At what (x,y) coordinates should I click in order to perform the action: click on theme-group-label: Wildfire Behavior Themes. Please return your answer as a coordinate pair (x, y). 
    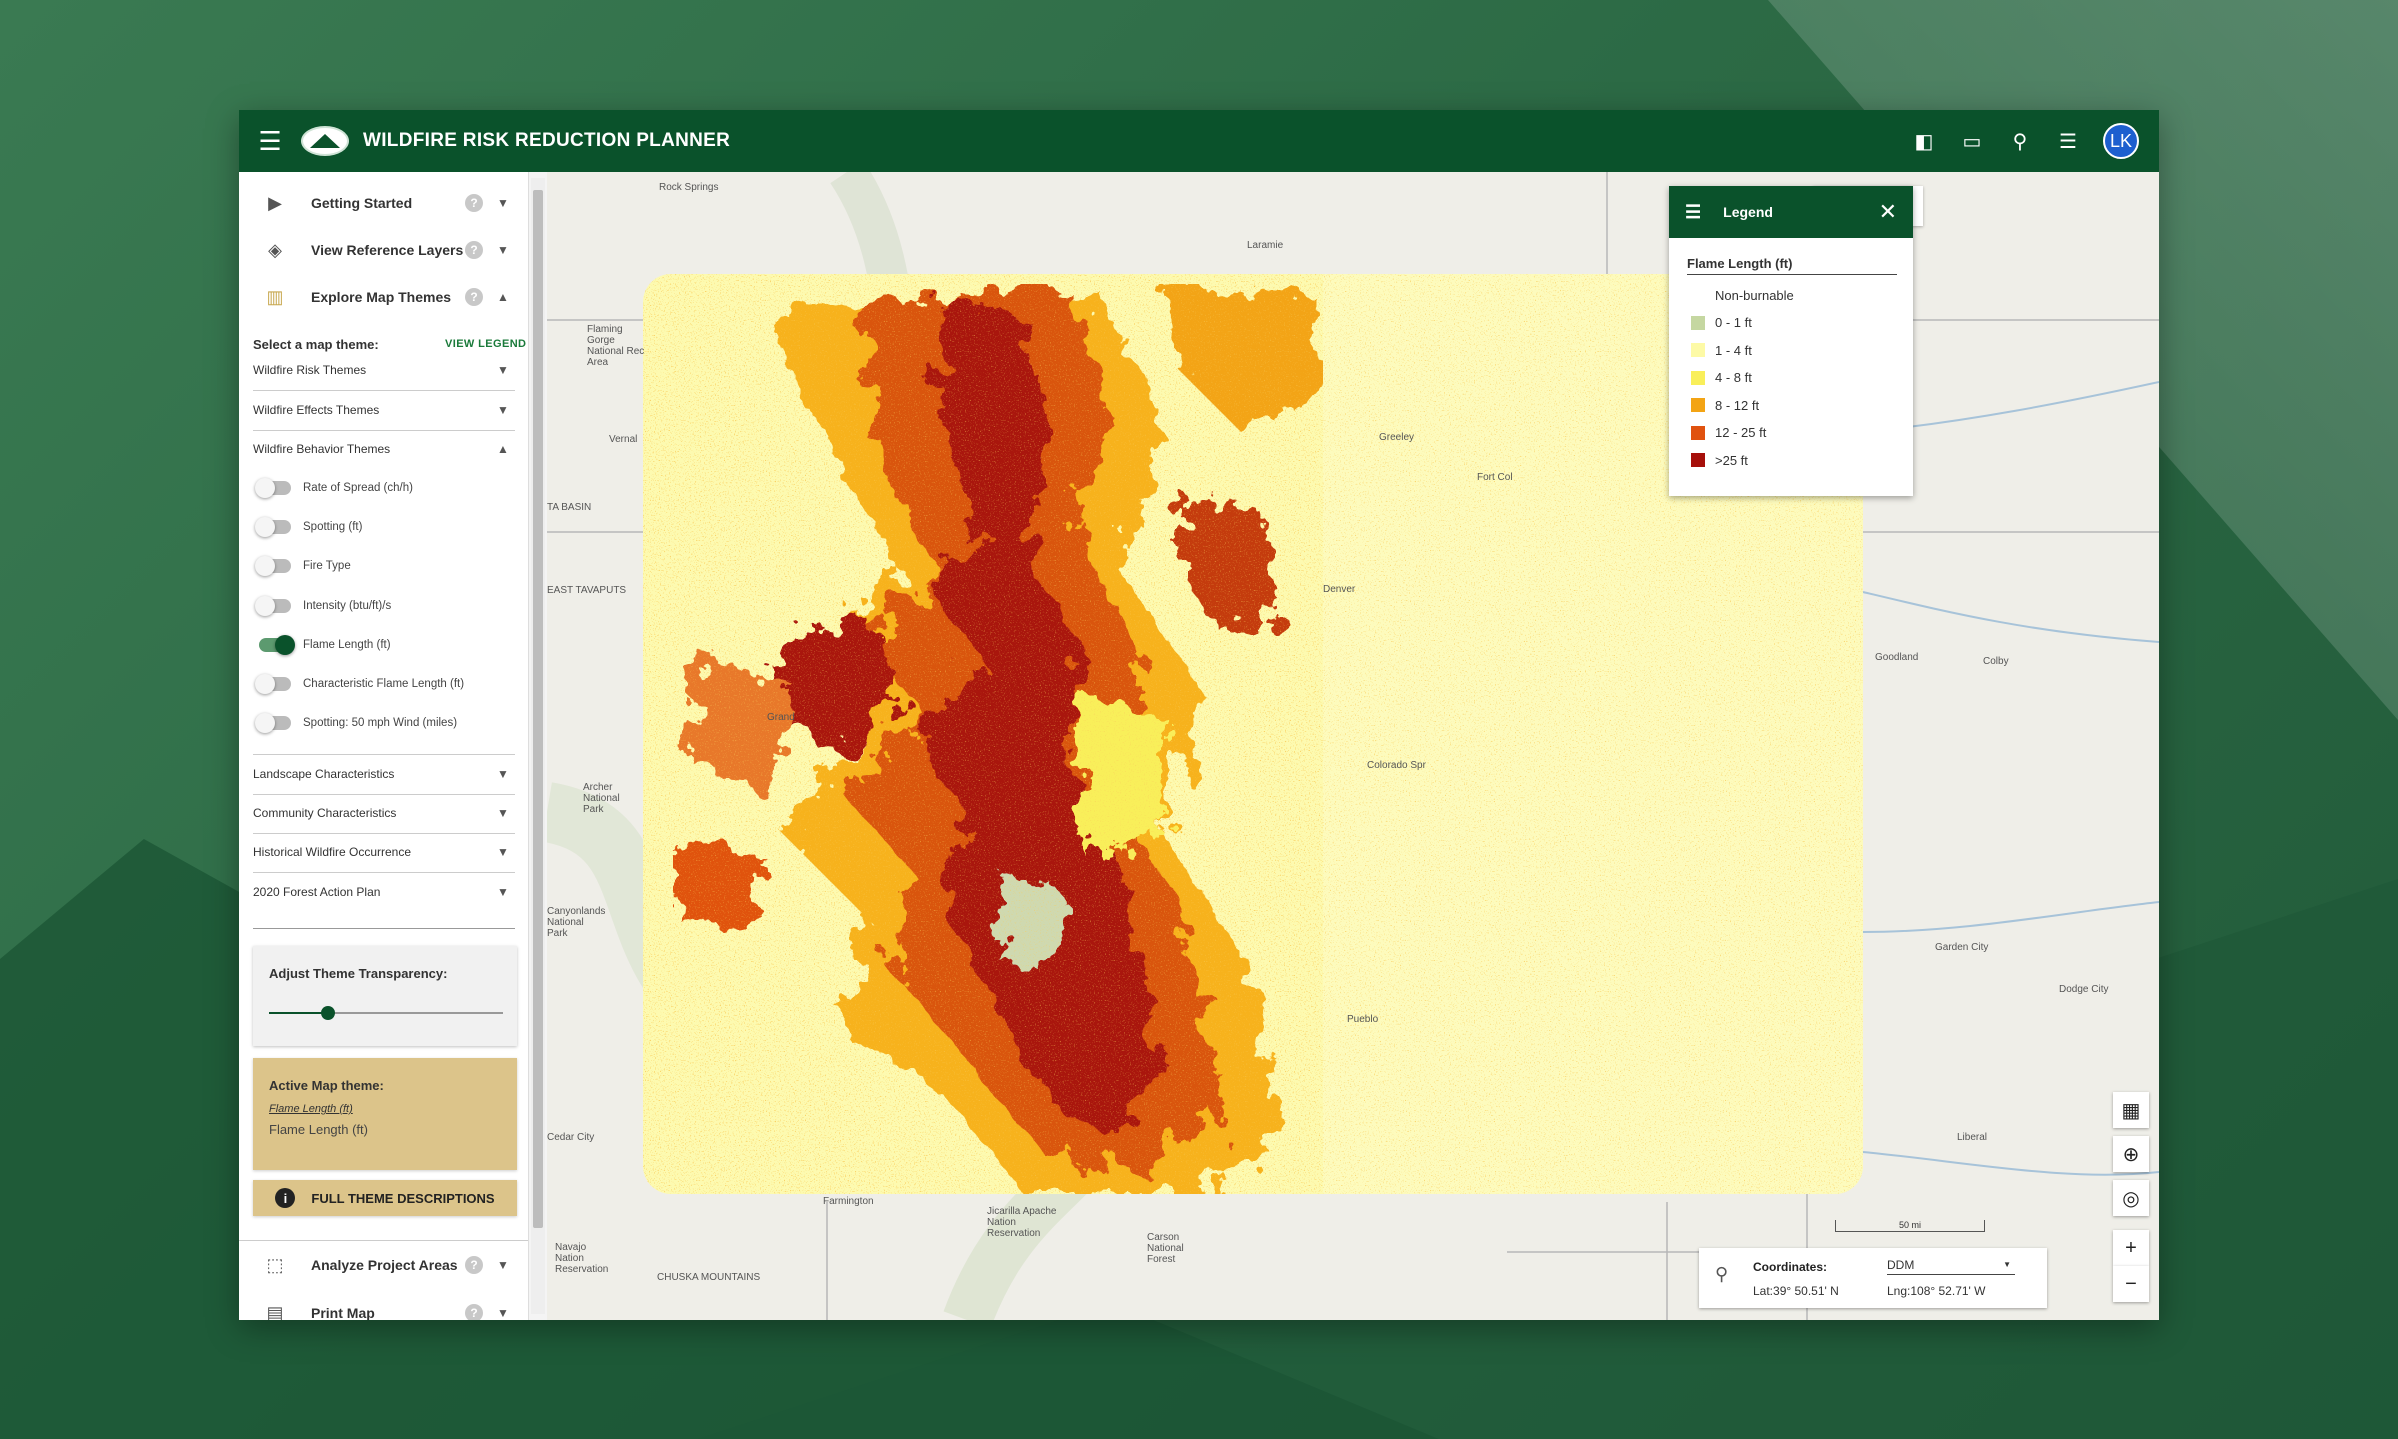
    Looking at the image, I should click on (322, 449).